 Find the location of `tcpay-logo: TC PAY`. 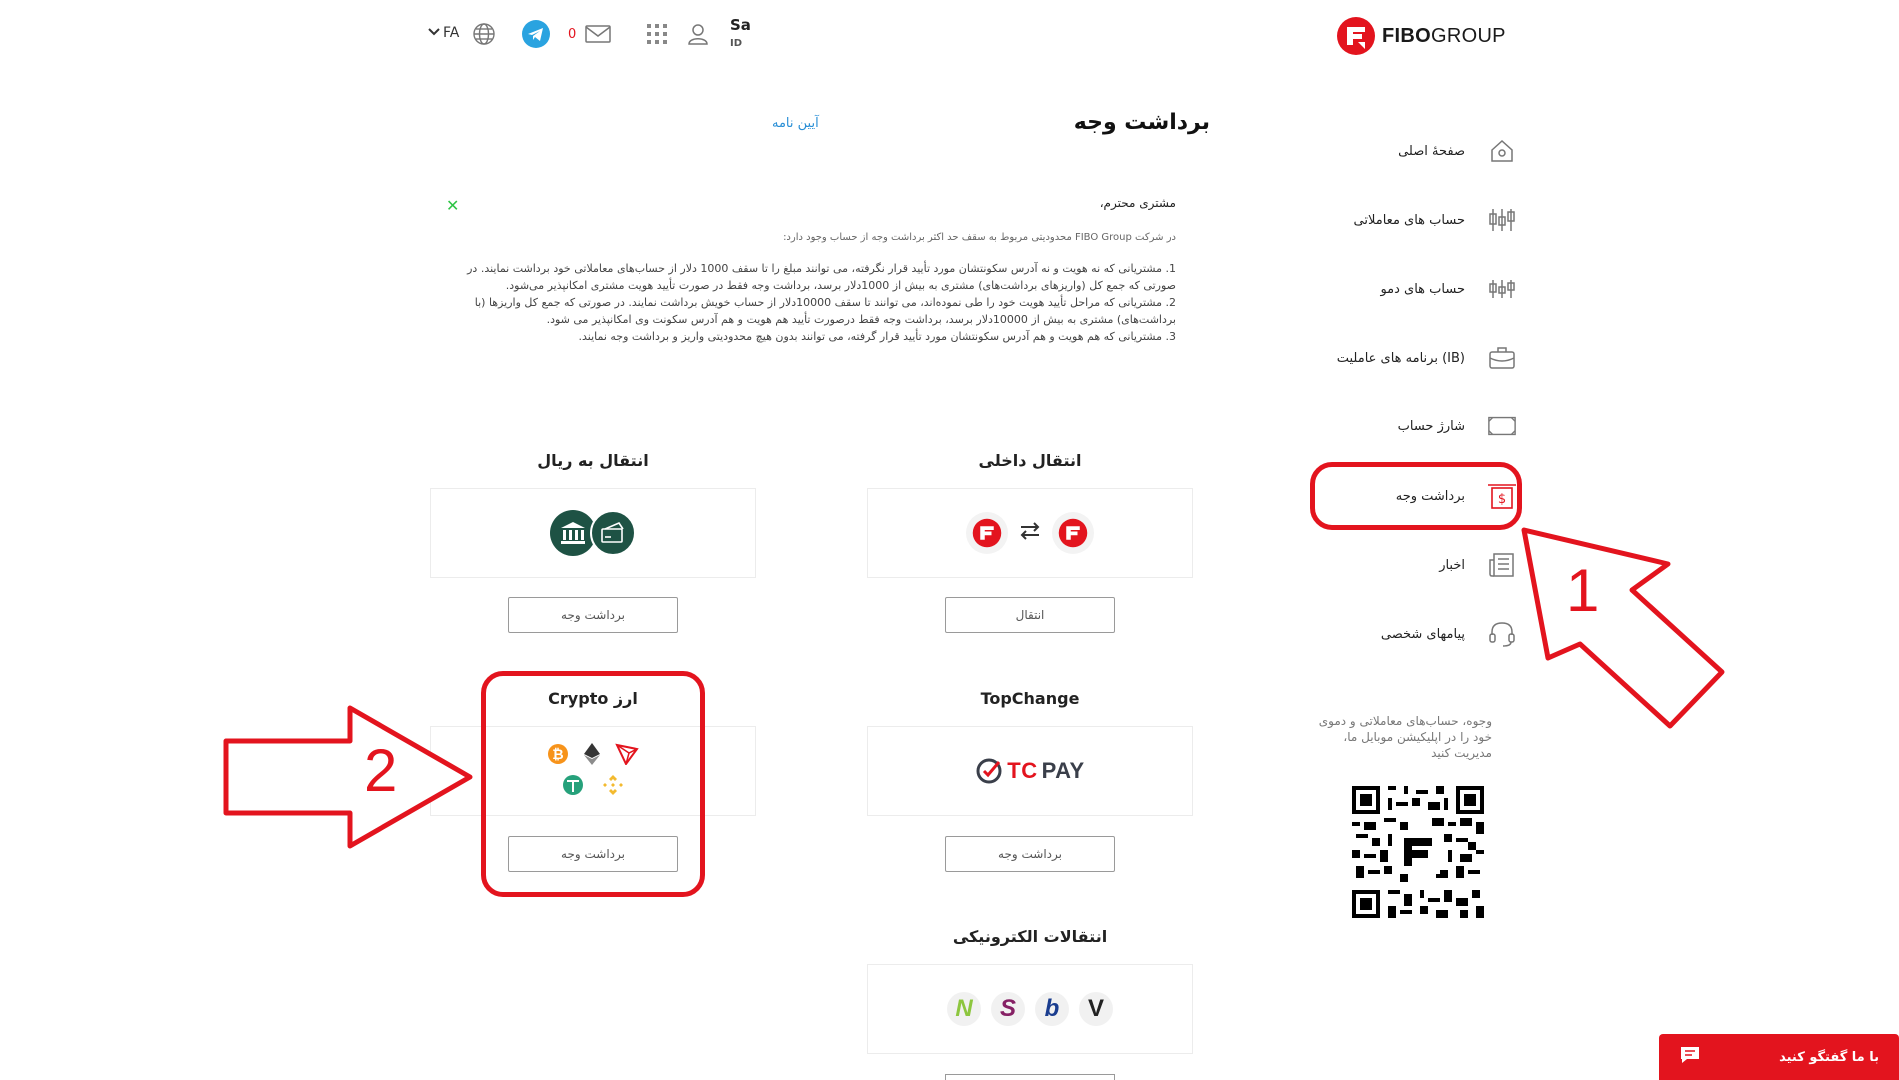

tcpay-logo: TC PAY is located at coordinates (1029, 771).